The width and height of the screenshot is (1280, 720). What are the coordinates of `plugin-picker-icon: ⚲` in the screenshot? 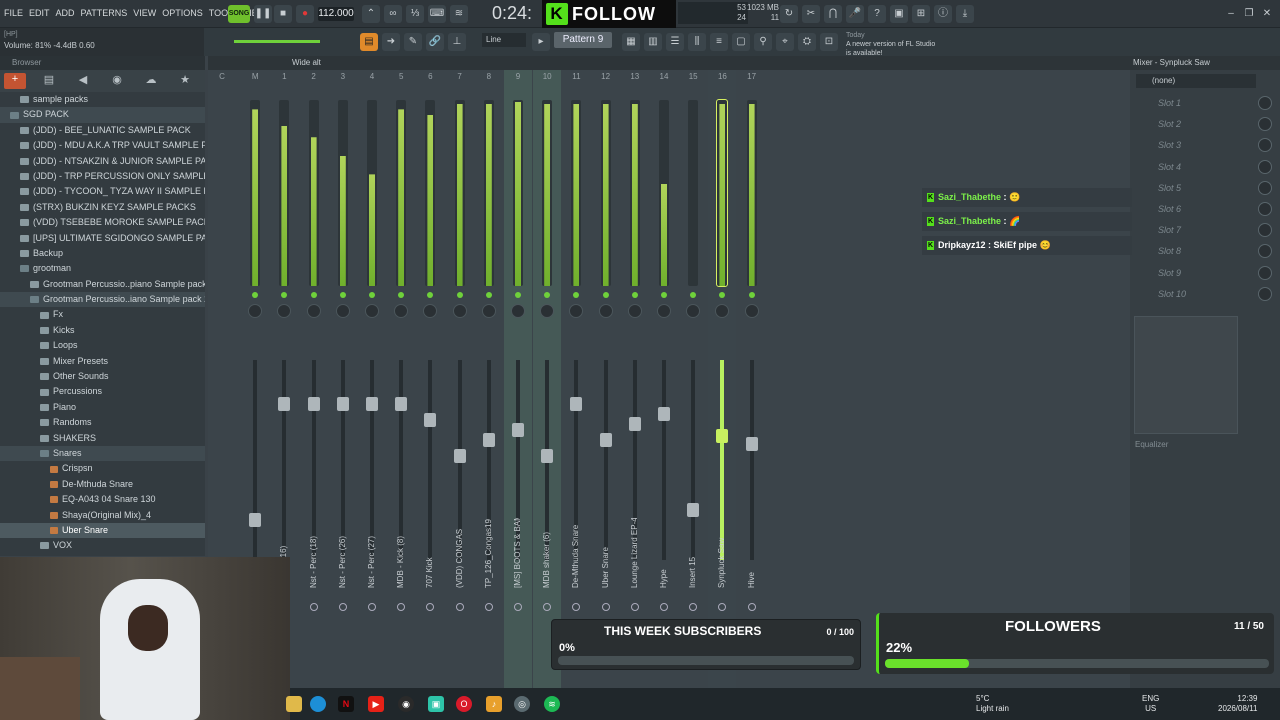 It's located at (763, 42).